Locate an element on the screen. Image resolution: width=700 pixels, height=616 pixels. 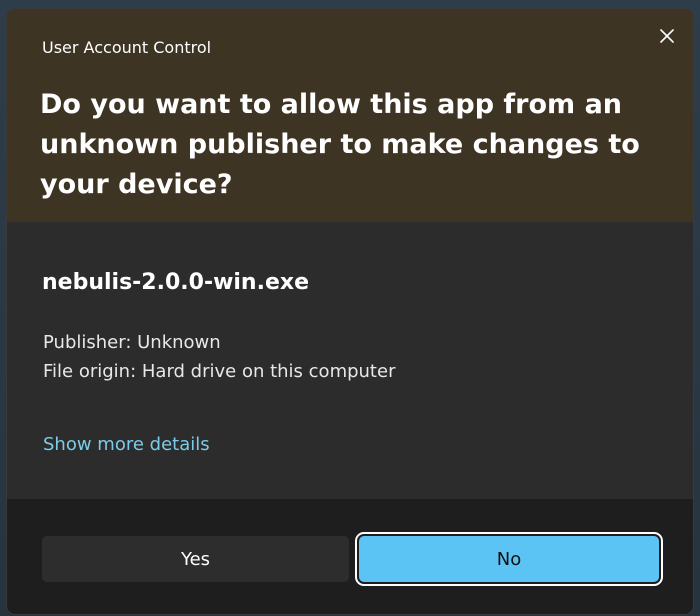
close-icon is located at coordinates (667, 36).